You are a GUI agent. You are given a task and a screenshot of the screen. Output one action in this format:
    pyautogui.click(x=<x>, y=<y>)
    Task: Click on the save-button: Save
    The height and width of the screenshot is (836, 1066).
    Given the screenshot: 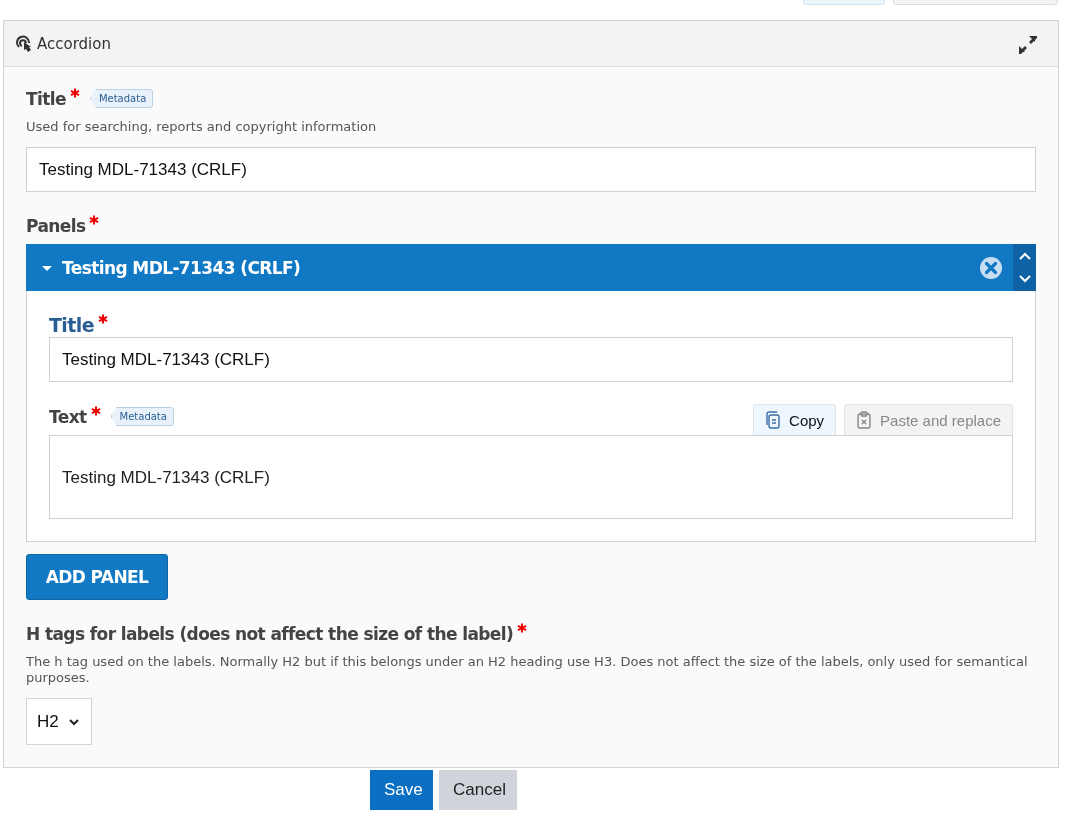 What is the action you would take?
    pyautogui.click(x=401, y=790)
    